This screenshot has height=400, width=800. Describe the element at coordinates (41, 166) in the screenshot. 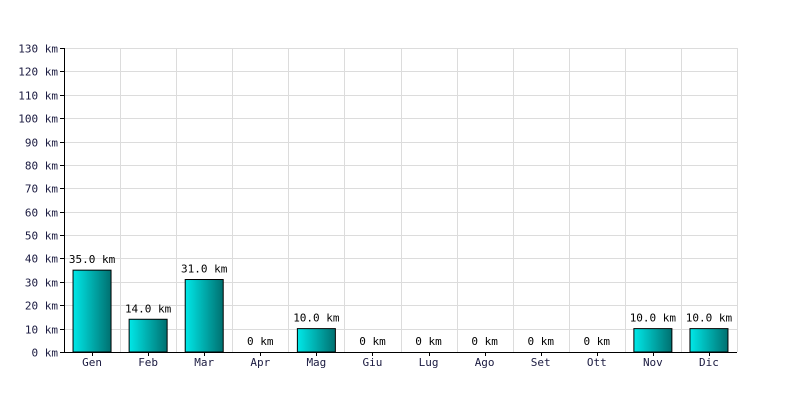

I see `y-tick-label: 80 km` at that location.